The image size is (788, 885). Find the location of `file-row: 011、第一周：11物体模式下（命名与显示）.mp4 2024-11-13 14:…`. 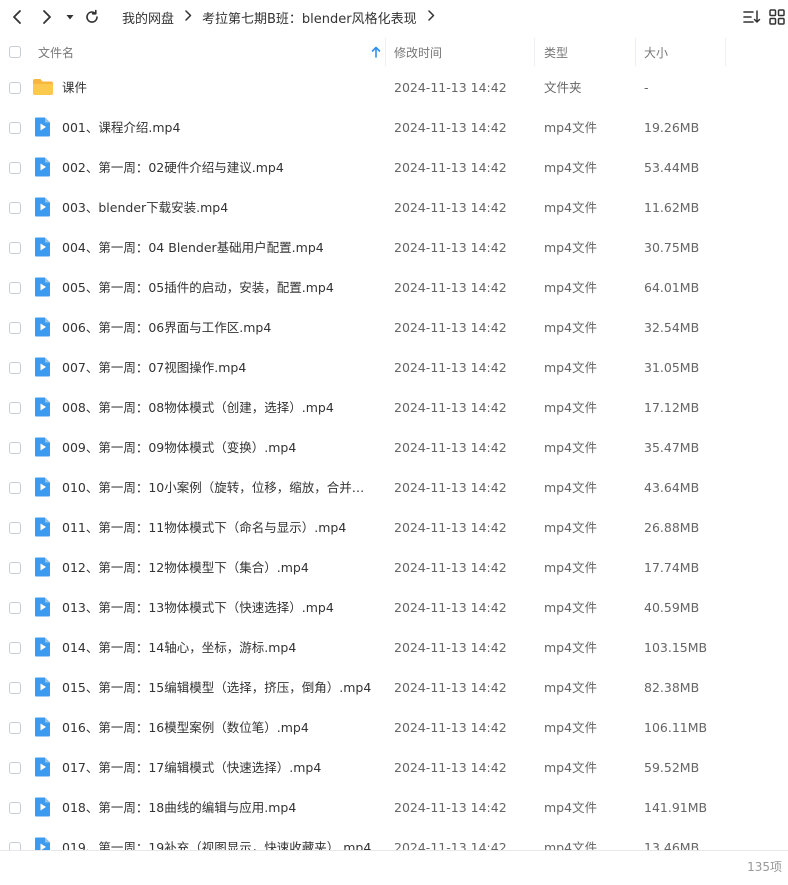

file-row: 011、第一周：11物体模式下（命名与显示）.mp4 2024-11-13 14:… is located at coordinates (394, 528).